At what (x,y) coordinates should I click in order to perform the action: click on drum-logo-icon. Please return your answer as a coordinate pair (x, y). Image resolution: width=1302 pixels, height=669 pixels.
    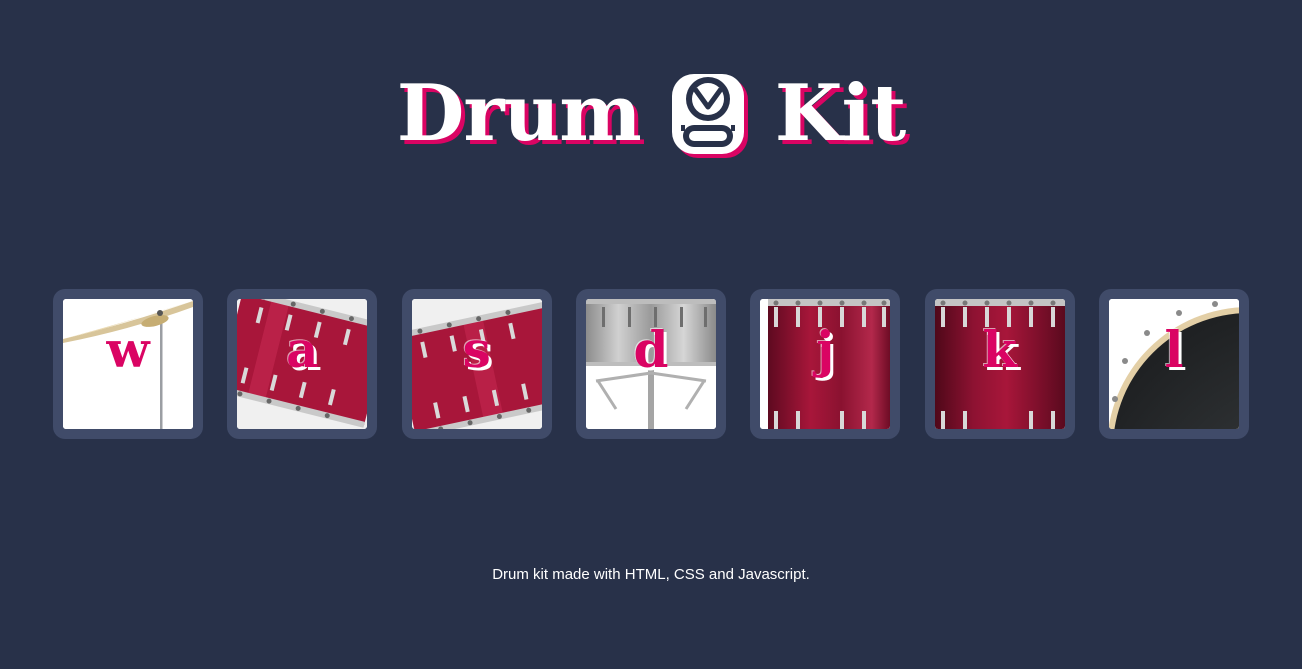
    Looking at the image, I should click on (709, 116).